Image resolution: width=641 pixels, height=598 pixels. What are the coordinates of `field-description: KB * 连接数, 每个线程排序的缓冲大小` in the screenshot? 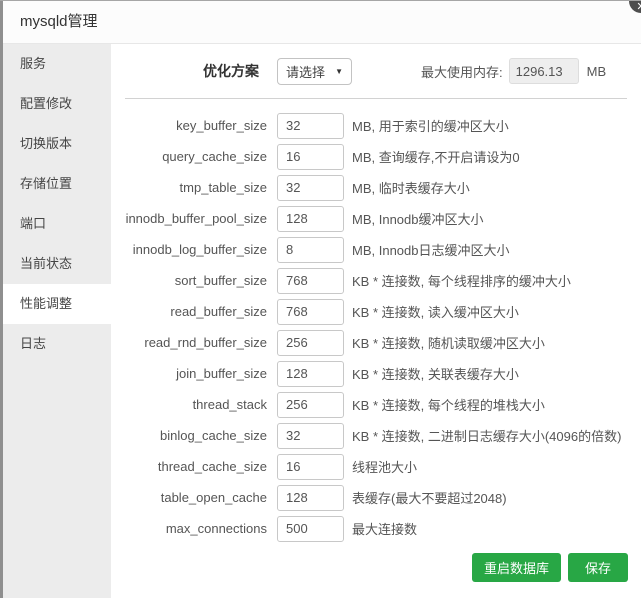 It's located at (461, 281).